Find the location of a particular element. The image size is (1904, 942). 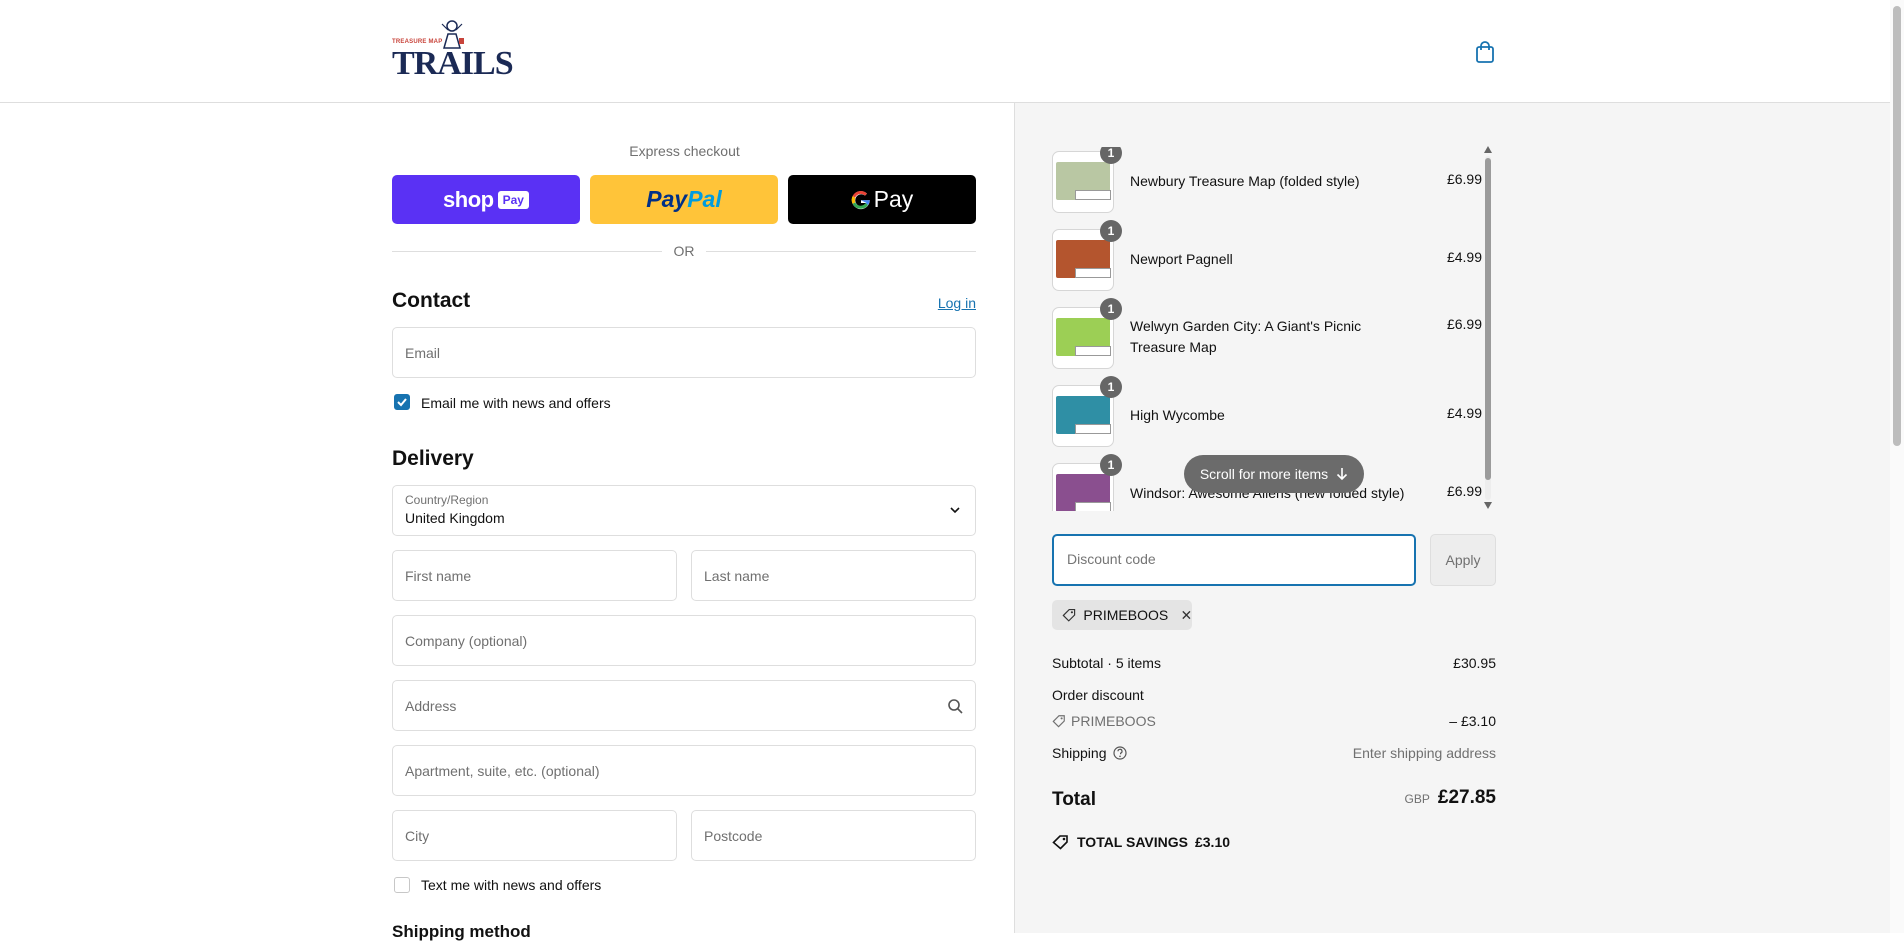

or-separator: OR is located at coordinates (684, 251).